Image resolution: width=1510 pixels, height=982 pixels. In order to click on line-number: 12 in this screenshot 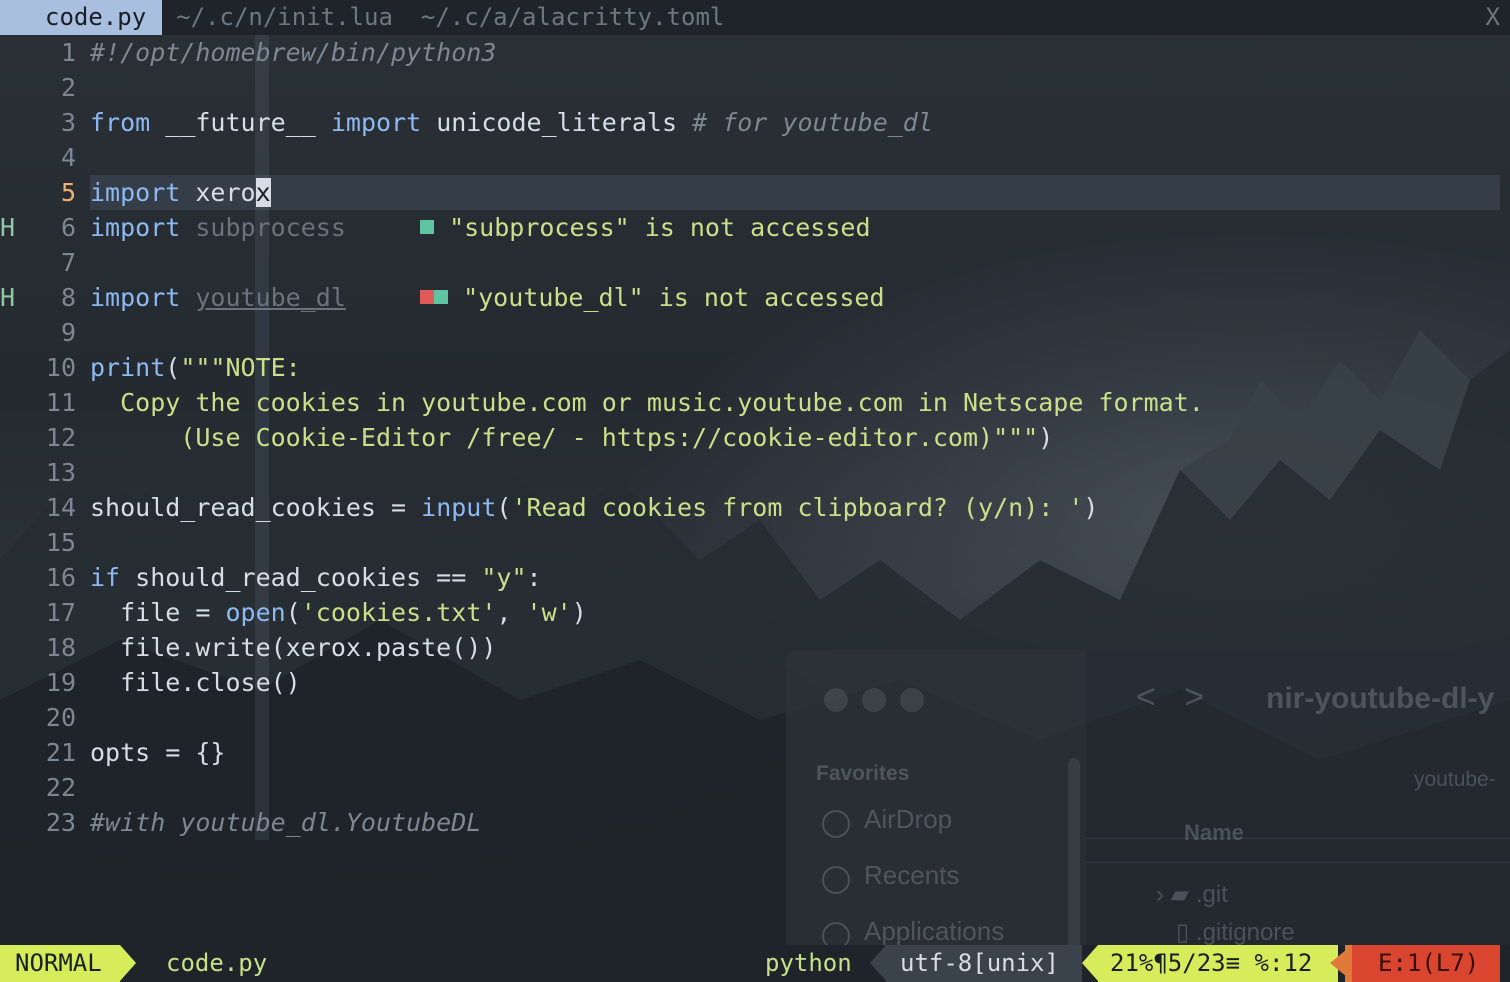, I will do `click(60, 437)`.